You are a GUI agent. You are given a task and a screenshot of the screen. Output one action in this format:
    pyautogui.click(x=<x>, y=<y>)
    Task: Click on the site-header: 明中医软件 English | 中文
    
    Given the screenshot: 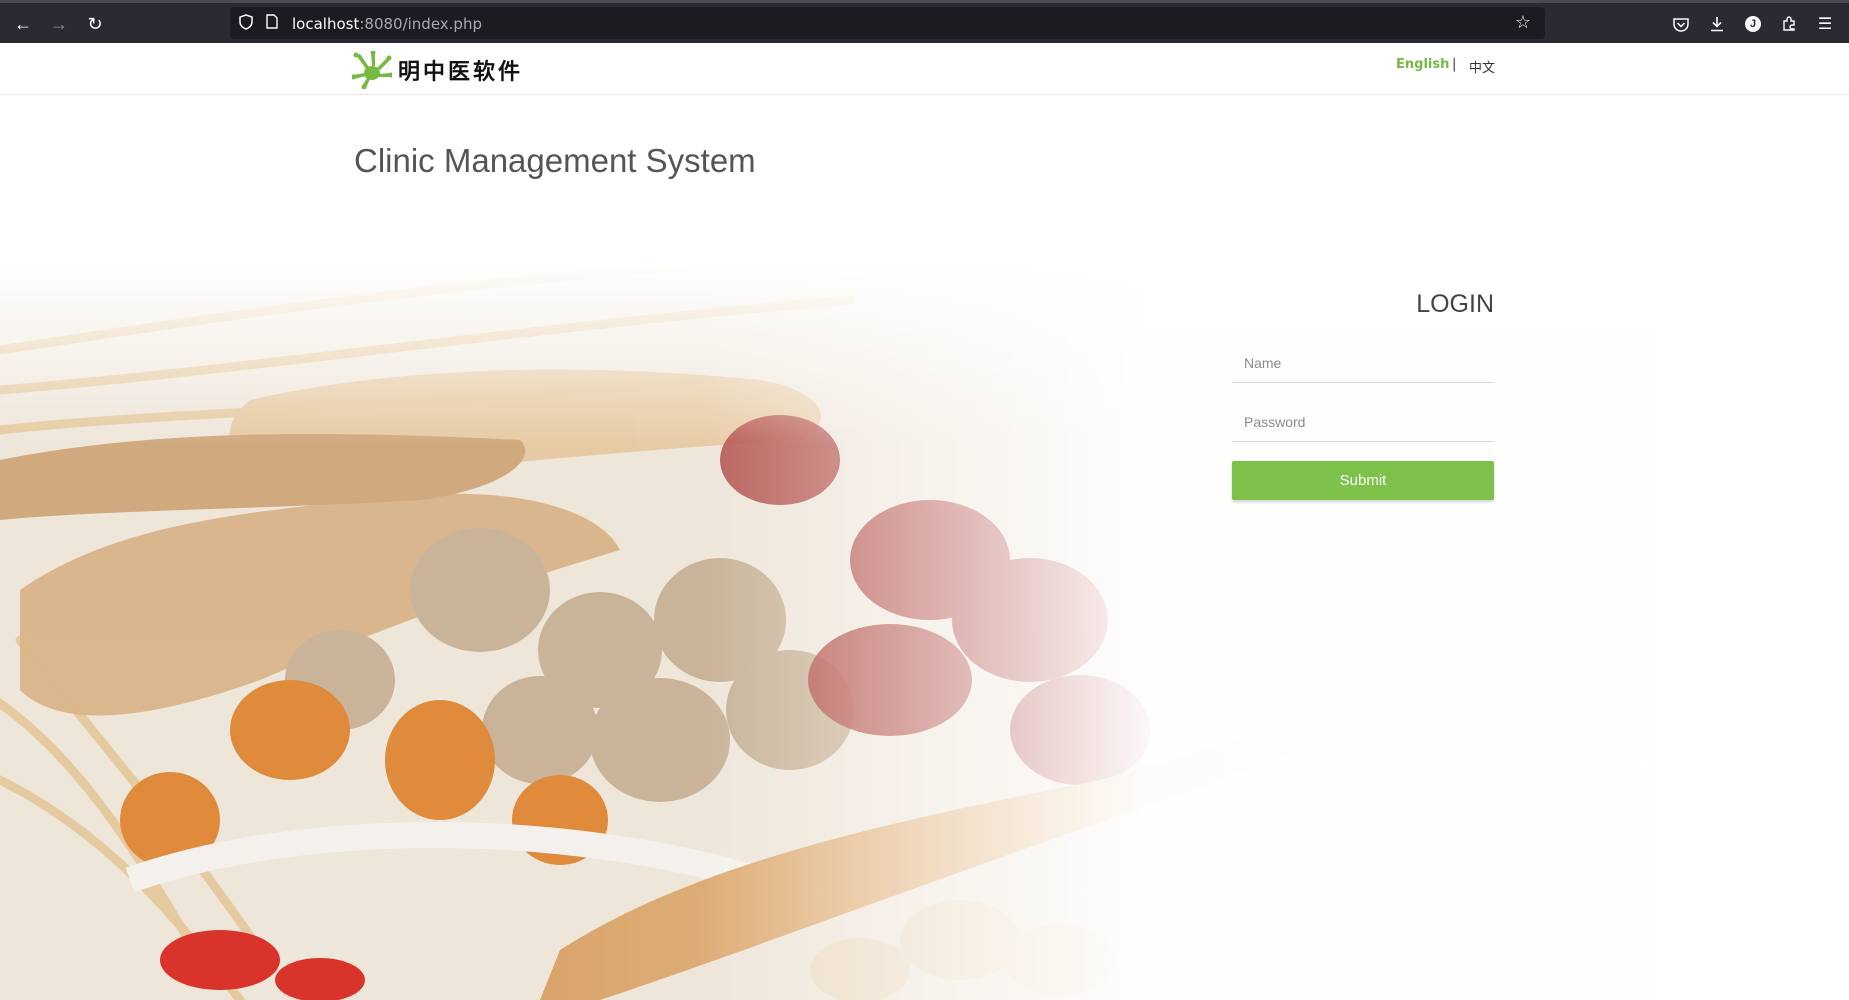 What is the action you would take?
    pyautogui.click(x=924, y=69)
    